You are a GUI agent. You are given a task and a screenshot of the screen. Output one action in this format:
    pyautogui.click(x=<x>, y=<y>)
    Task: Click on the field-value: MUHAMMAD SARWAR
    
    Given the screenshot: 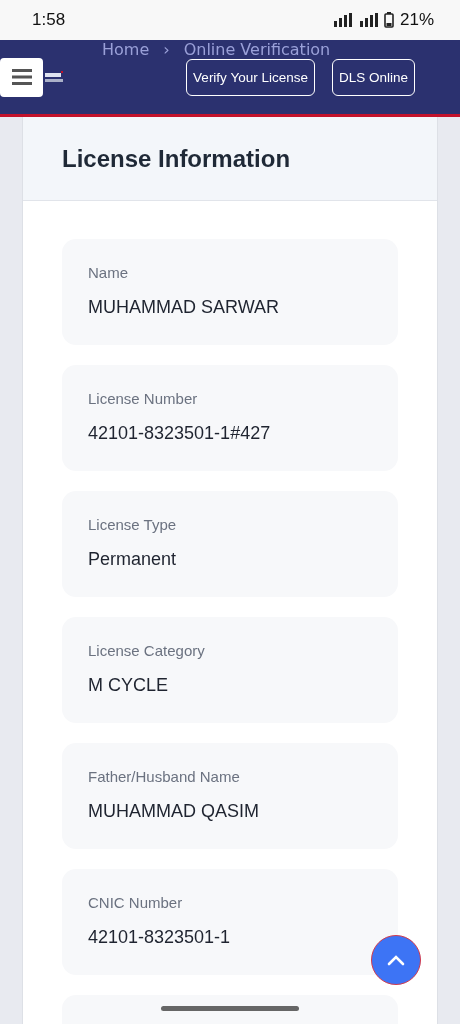 What is the action you would take?
    pyautogui.click(x=184, y=307)
    